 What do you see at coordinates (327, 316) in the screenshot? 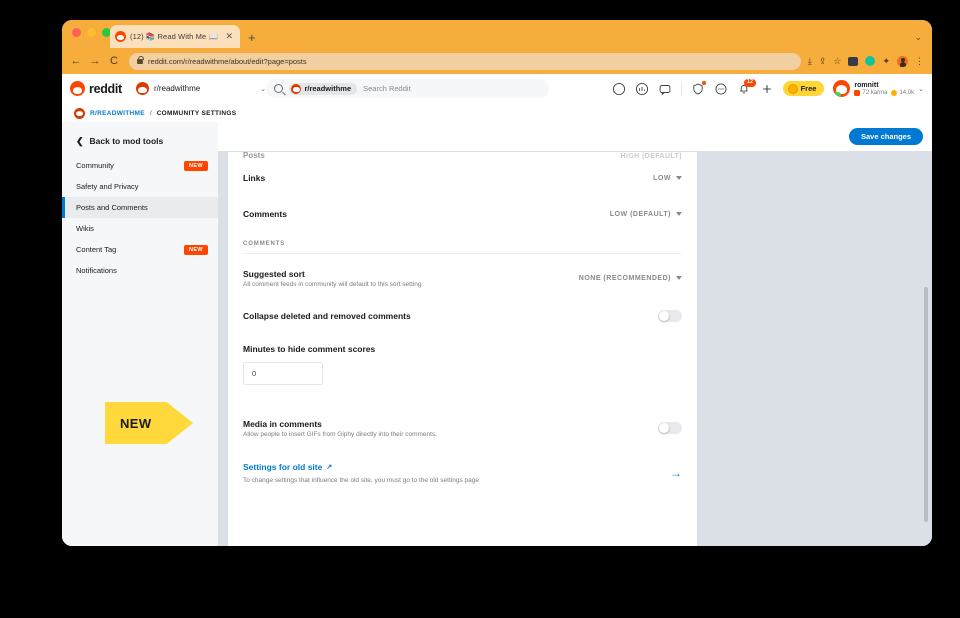
I see `collapse-comments-label: Collapse deleted and removed comments` at bounding box center [327, 316].